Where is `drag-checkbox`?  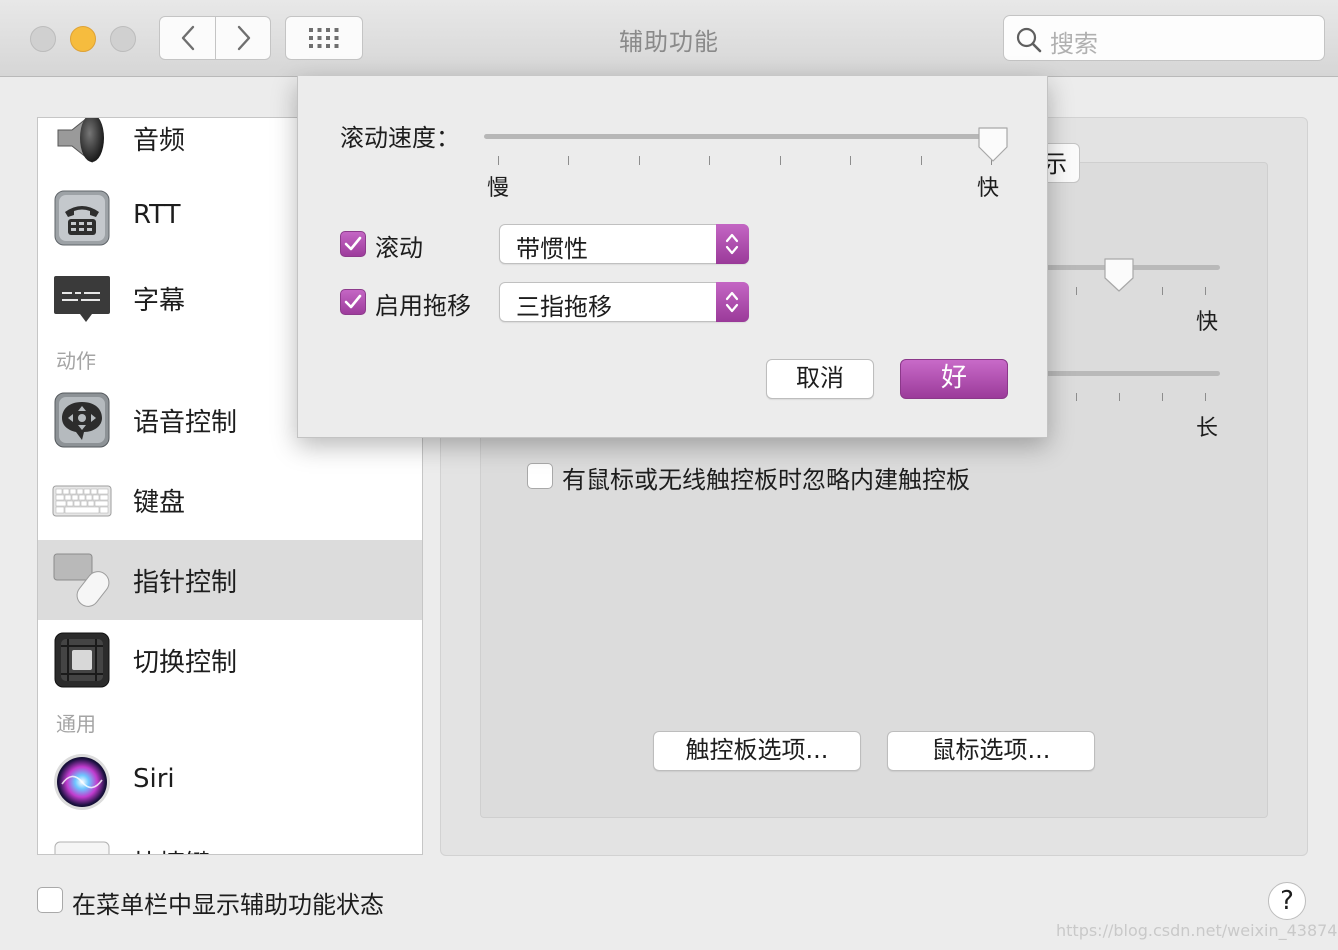
drag-checkbox is located at coordinates (353, 302).